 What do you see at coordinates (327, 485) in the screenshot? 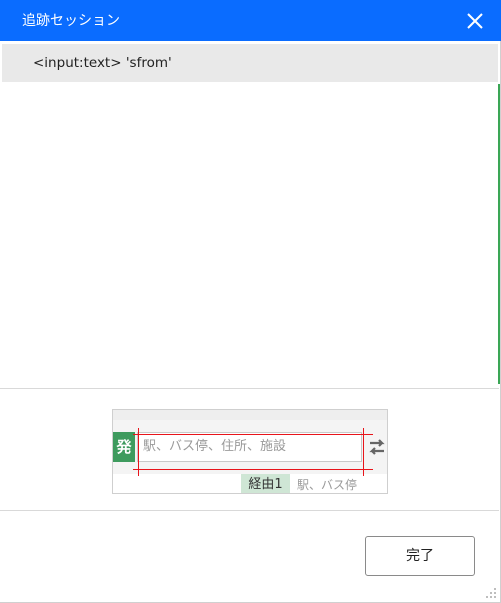
I see `via-placeholder: 駅、バス停` at bounding box center [327, 485].